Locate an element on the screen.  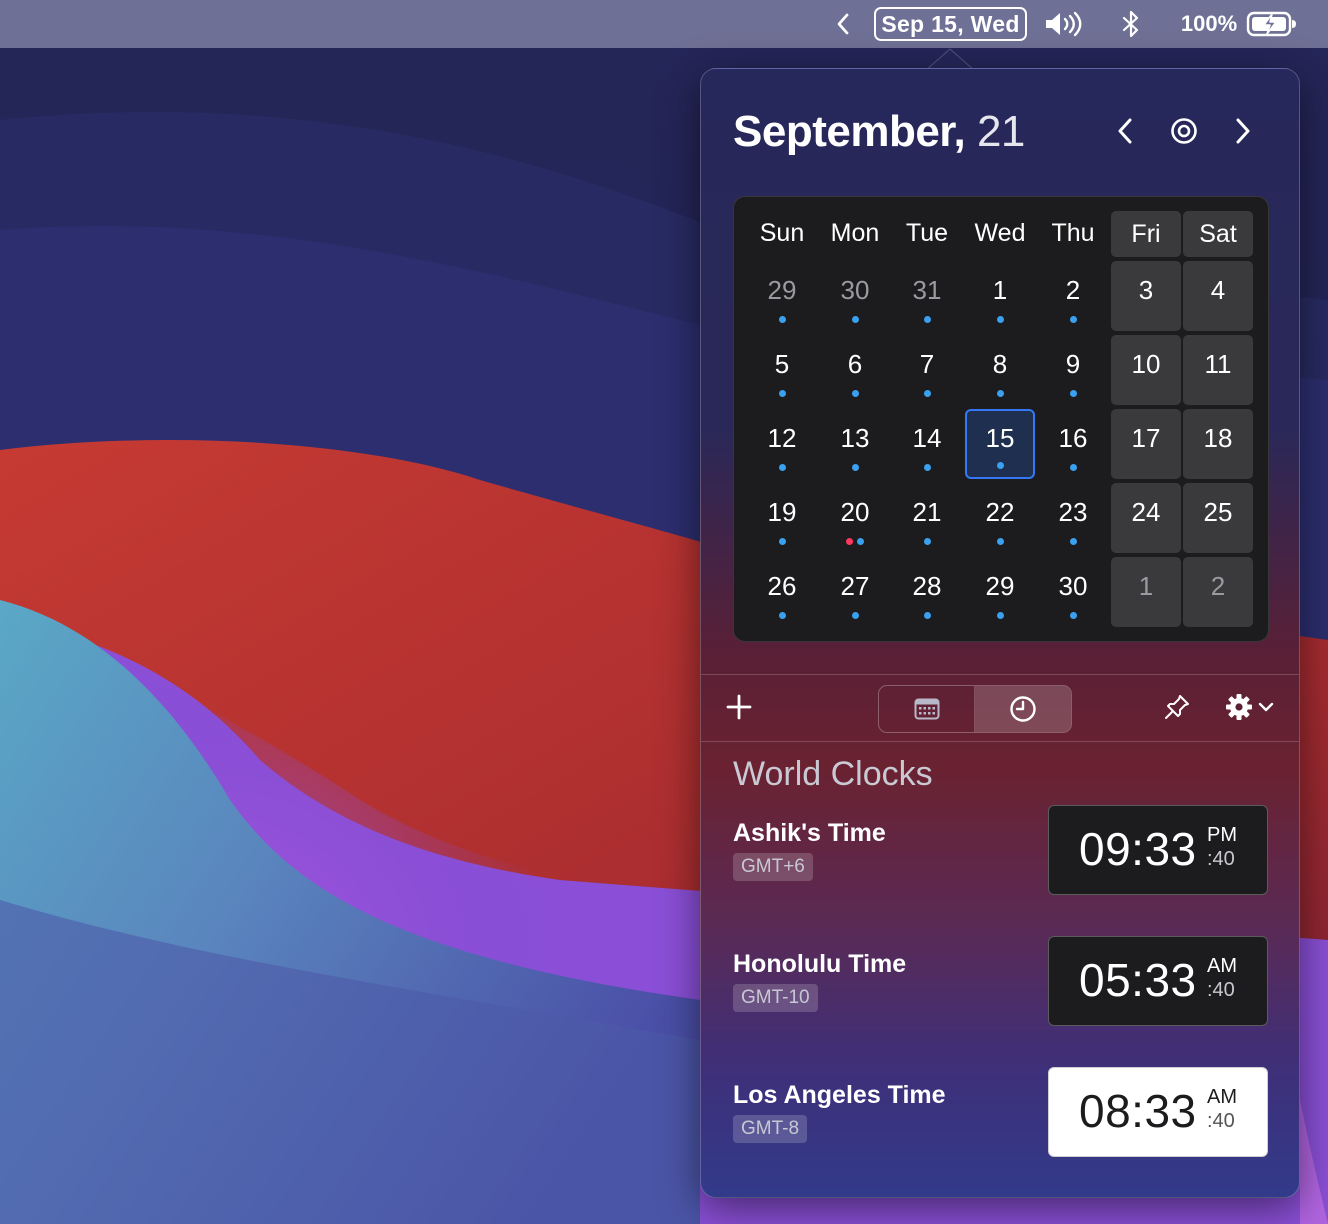
day-number: 21 is located at coordinates (927, 511).